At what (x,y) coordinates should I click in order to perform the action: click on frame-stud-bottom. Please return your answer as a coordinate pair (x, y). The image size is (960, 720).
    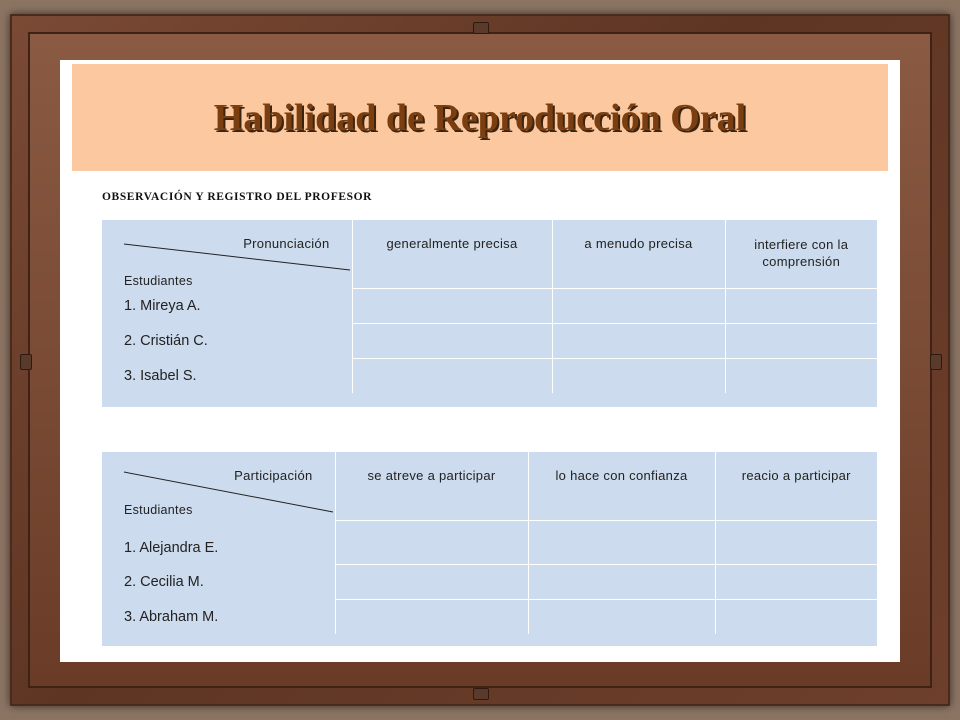
    Looking at the image, I should click on (481, 694).